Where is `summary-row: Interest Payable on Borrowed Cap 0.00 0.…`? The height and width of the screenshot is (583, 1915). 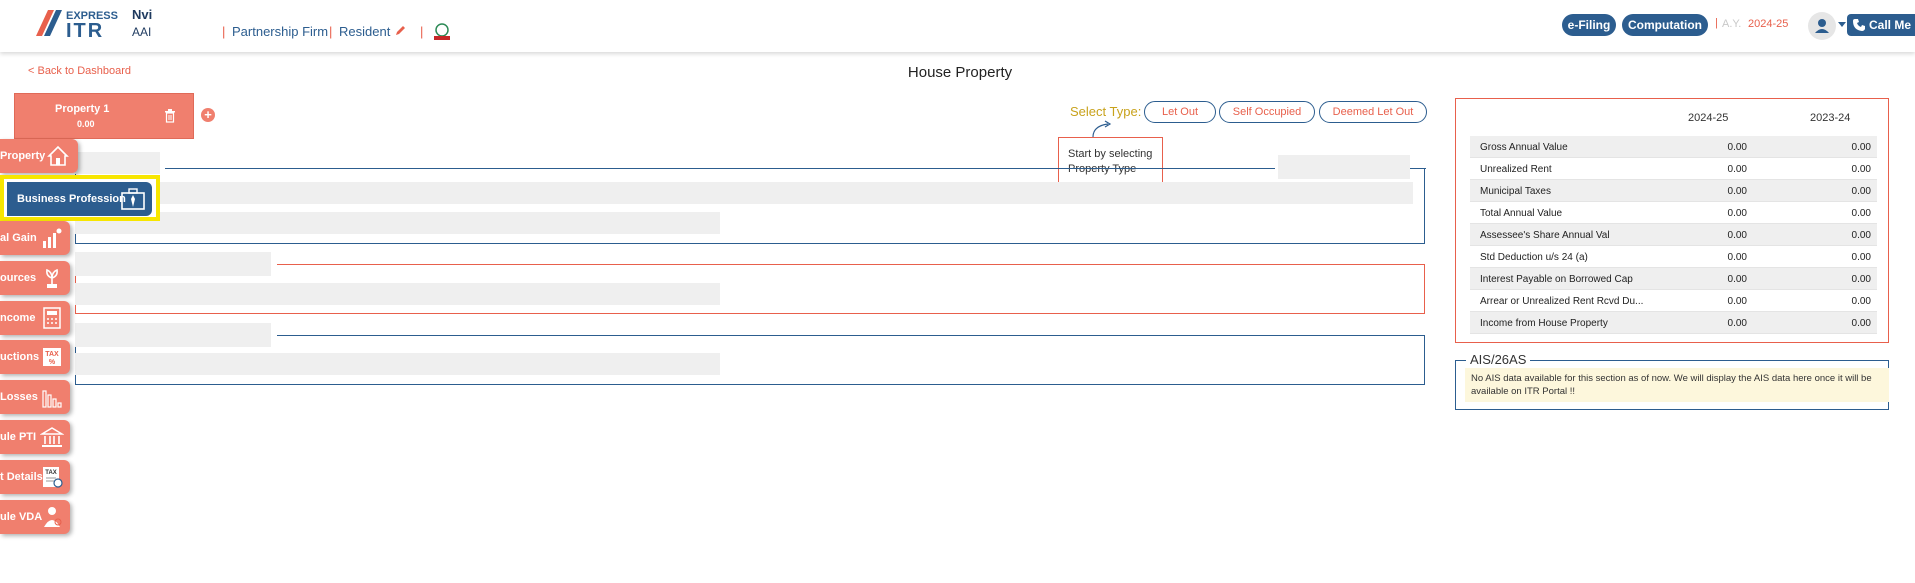 summary-row: Interest Payable on Borrowed Cap 0.00 0.… is located at coordinates (1673, 279).